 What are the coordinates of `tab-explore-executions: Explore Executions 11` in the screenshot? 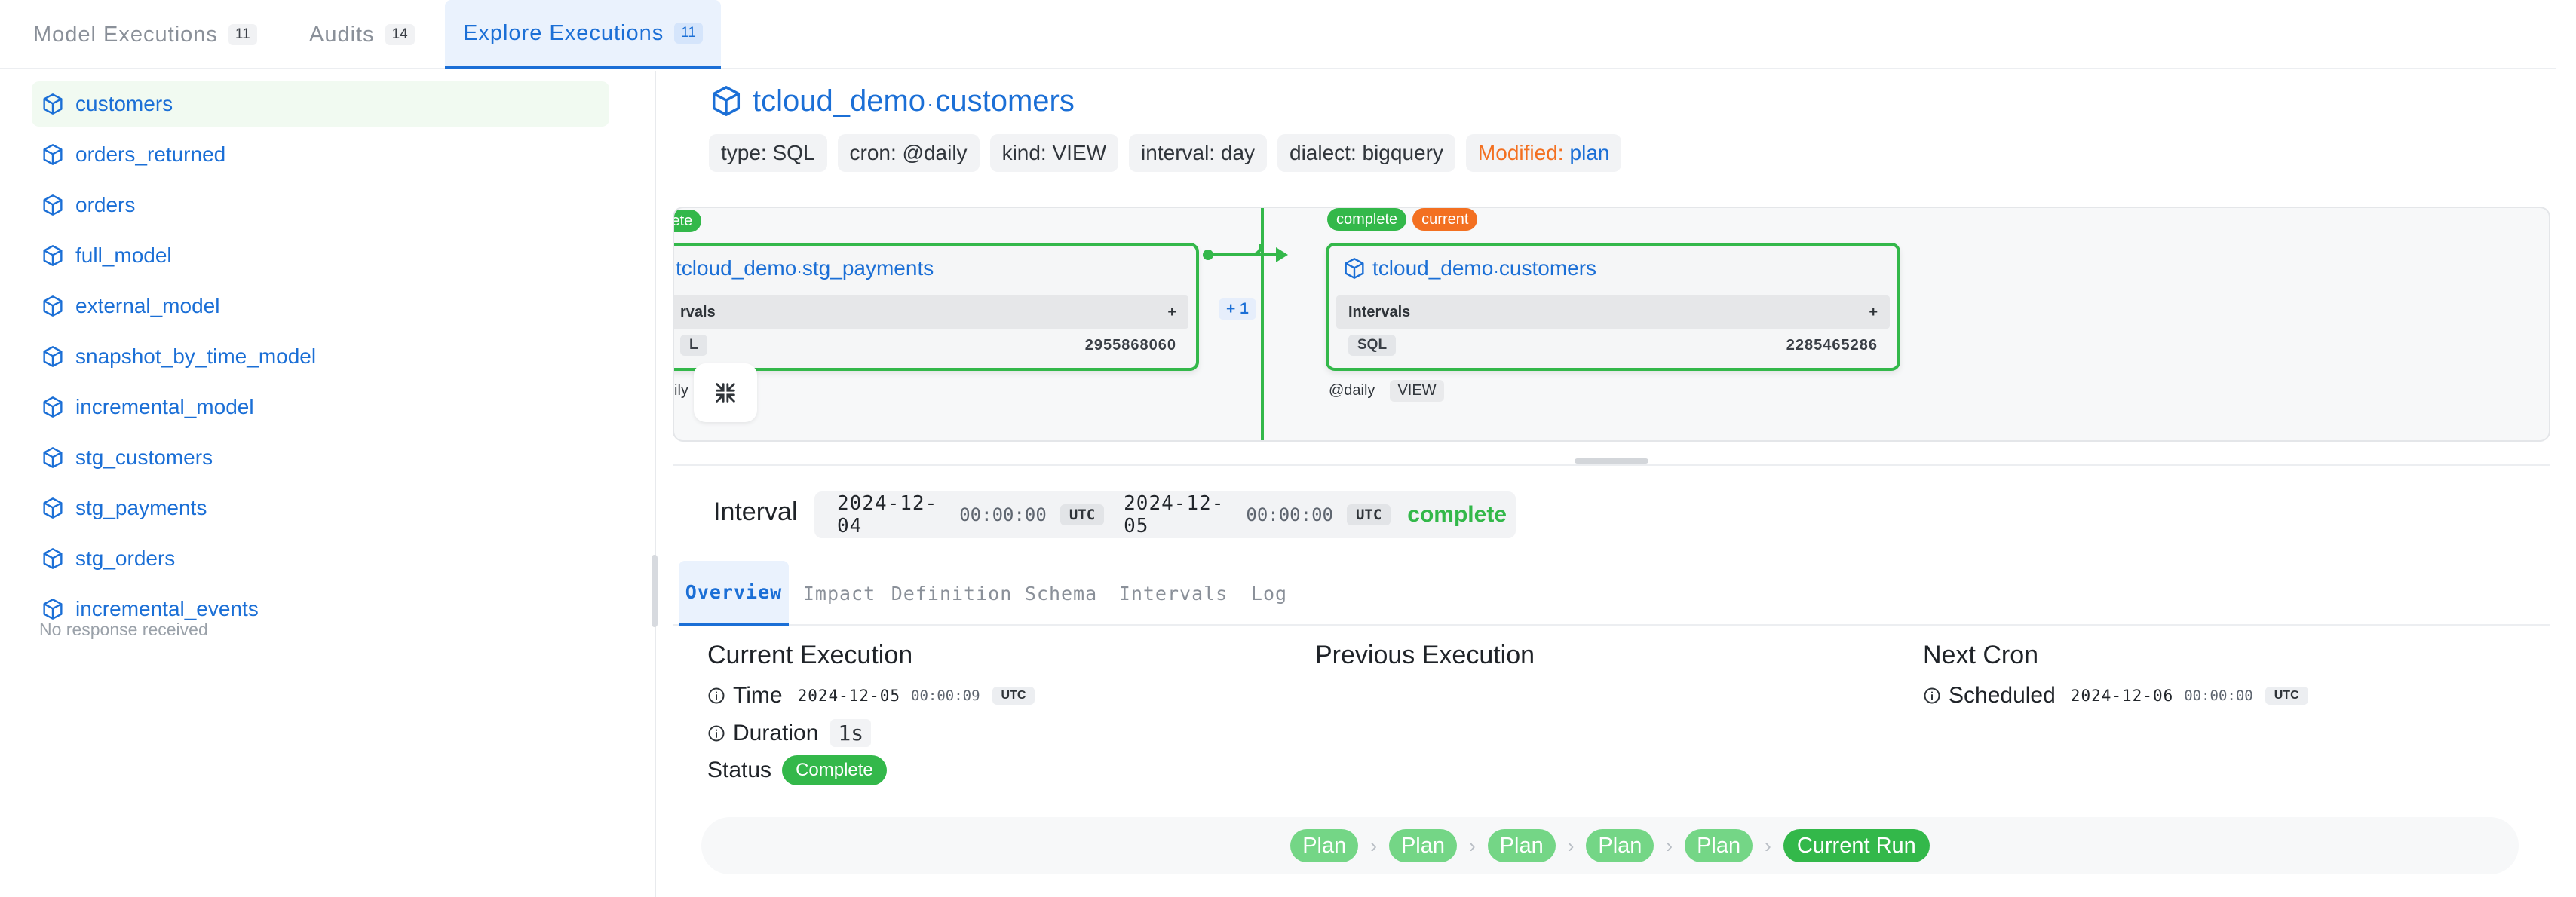 It's located at (583, 34).